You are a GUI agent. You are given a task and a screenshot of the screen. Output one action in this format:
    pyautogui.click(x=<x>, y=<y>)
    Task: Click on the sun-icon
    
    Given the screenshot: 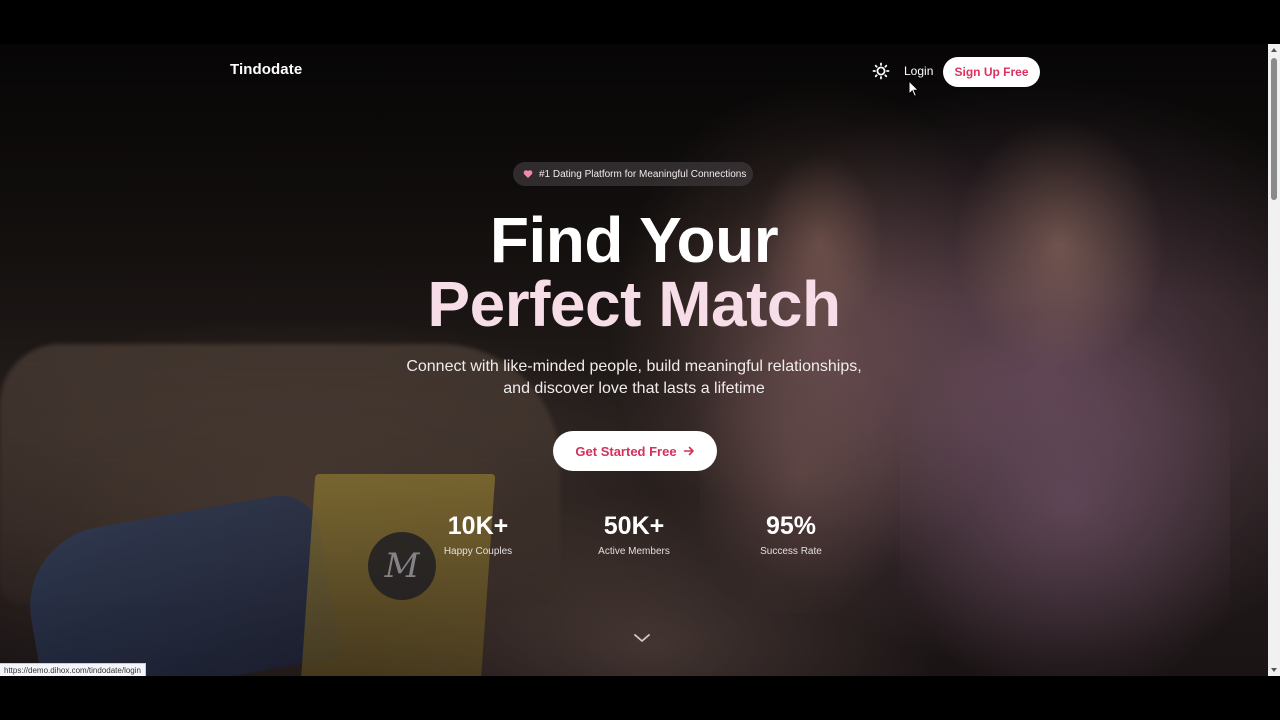 What is the action you would take?
    pyautogui.click(x=881, y=71)
    